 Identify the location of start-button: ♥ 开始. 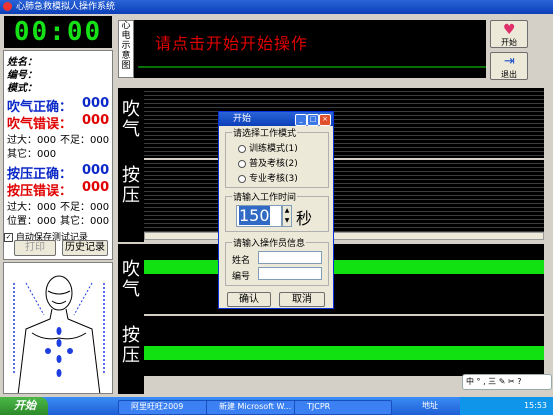
(509, 34).